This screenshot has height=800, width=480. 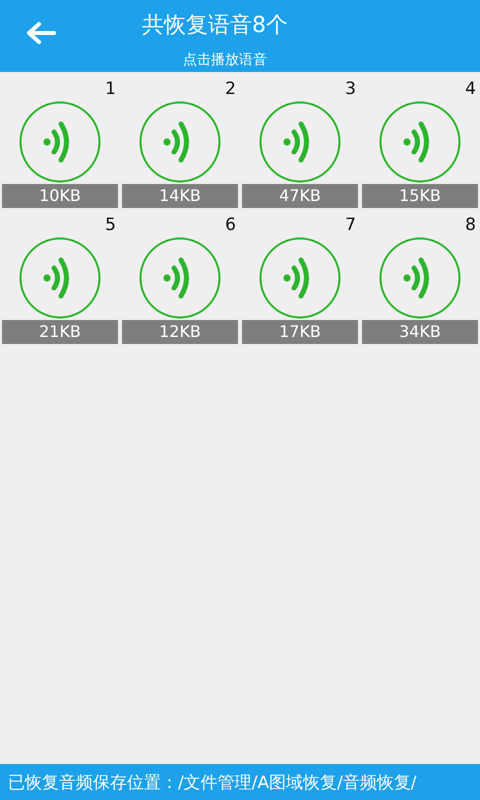 What do you see at coordinates (470, 225) in the screenshot?
I see `recording-number: 8` at bounding box center [470, 225].